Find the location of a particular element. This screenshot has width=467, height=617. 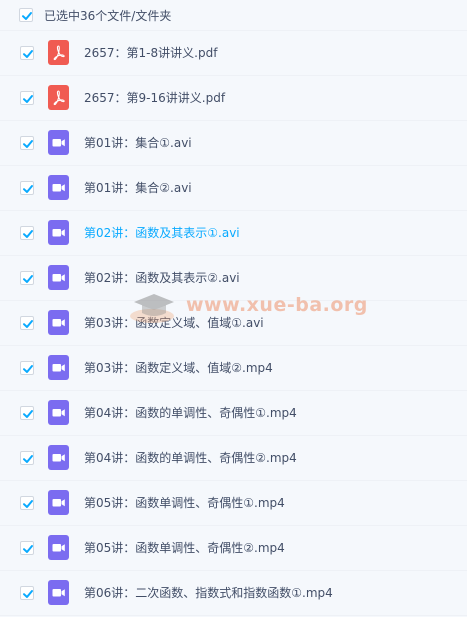

selection-header: 已选中36个文件/文件夹 is located at coordinates (233, 15).